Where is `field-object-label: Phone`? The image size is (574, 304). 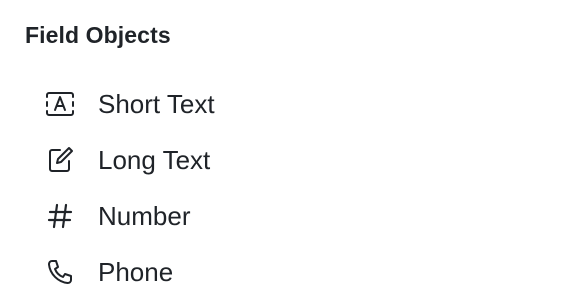
field-object-label: Phone is located at coordinates (136, 272).